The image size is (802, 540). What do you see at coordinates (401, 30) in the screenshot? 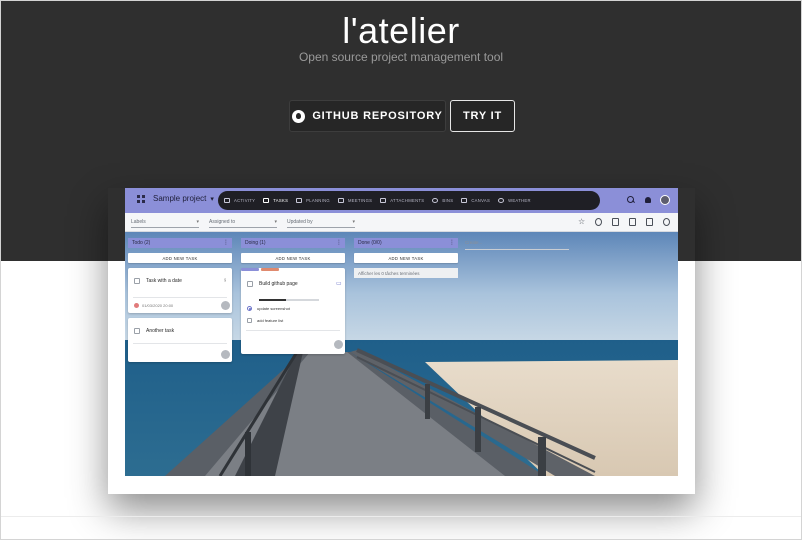
I see `hero-title: l'atelier` at bounding box center [401, 30].